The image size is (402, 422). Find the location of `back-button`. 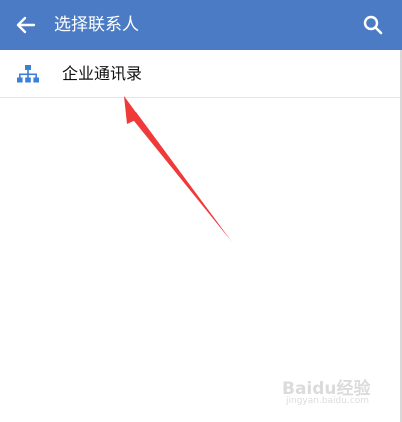

back-button is located at coordinates (26, 25).